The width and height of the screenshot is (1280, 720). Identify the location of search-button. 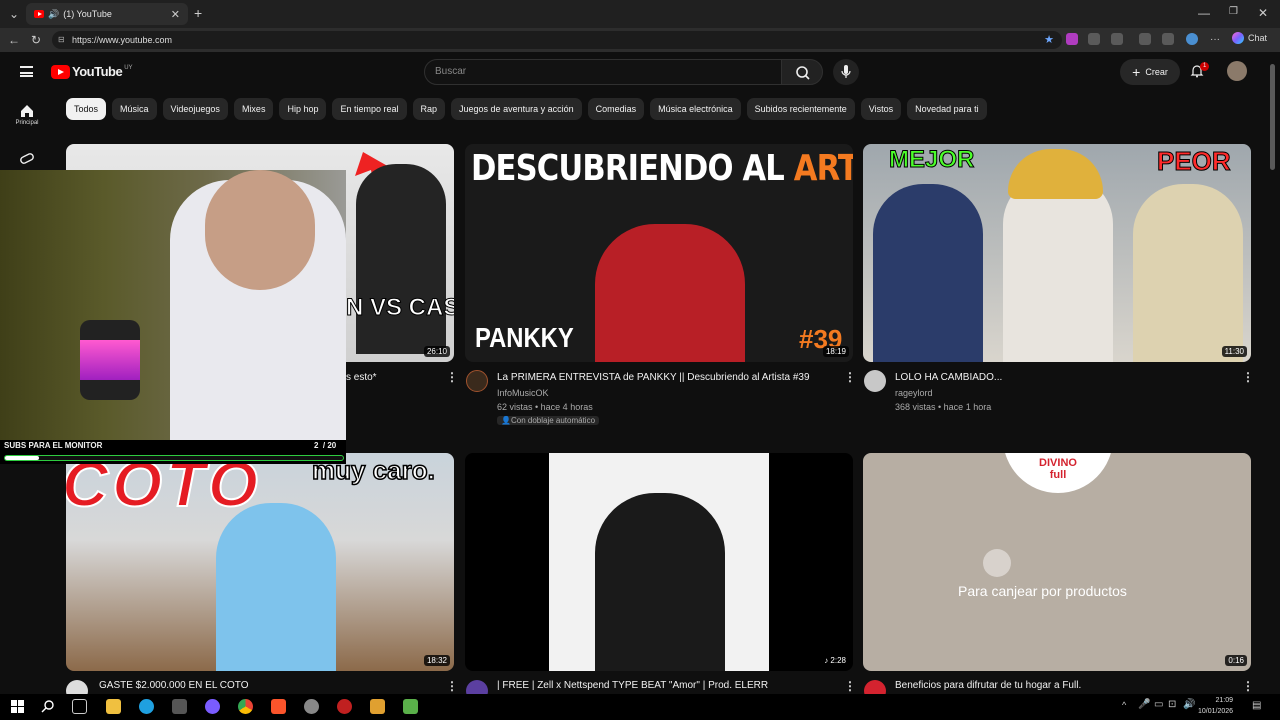
(802, 72).